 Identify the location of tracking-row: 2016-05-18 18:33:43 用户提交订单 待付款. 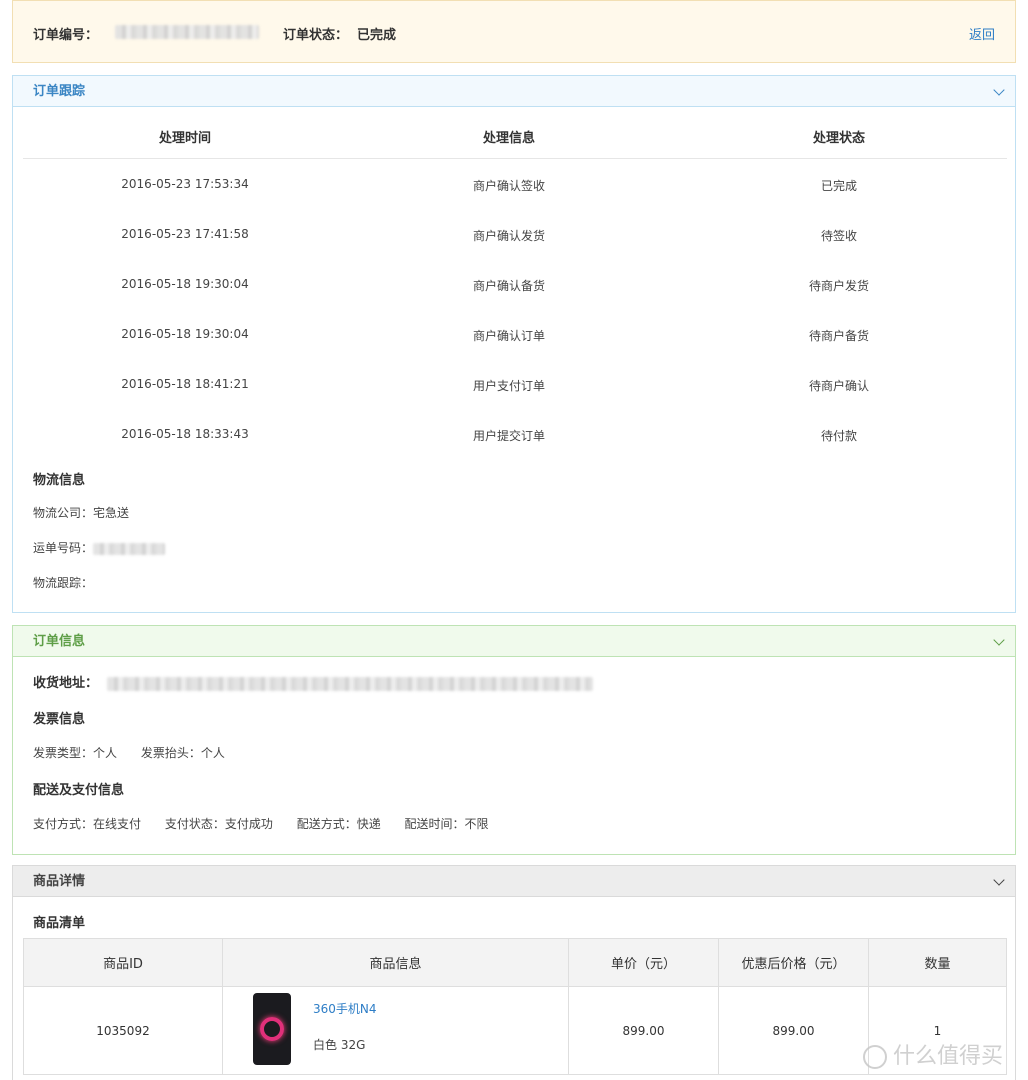
(515, 452).